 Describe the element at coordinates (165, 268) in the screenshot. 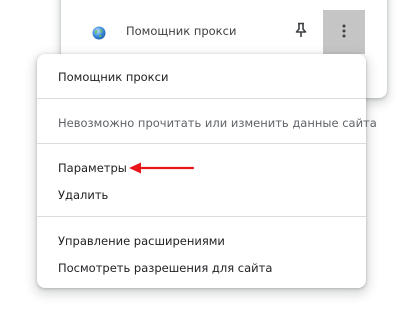

I see `menu-item-label: Посмотреть разрешения для сайта` at that location.